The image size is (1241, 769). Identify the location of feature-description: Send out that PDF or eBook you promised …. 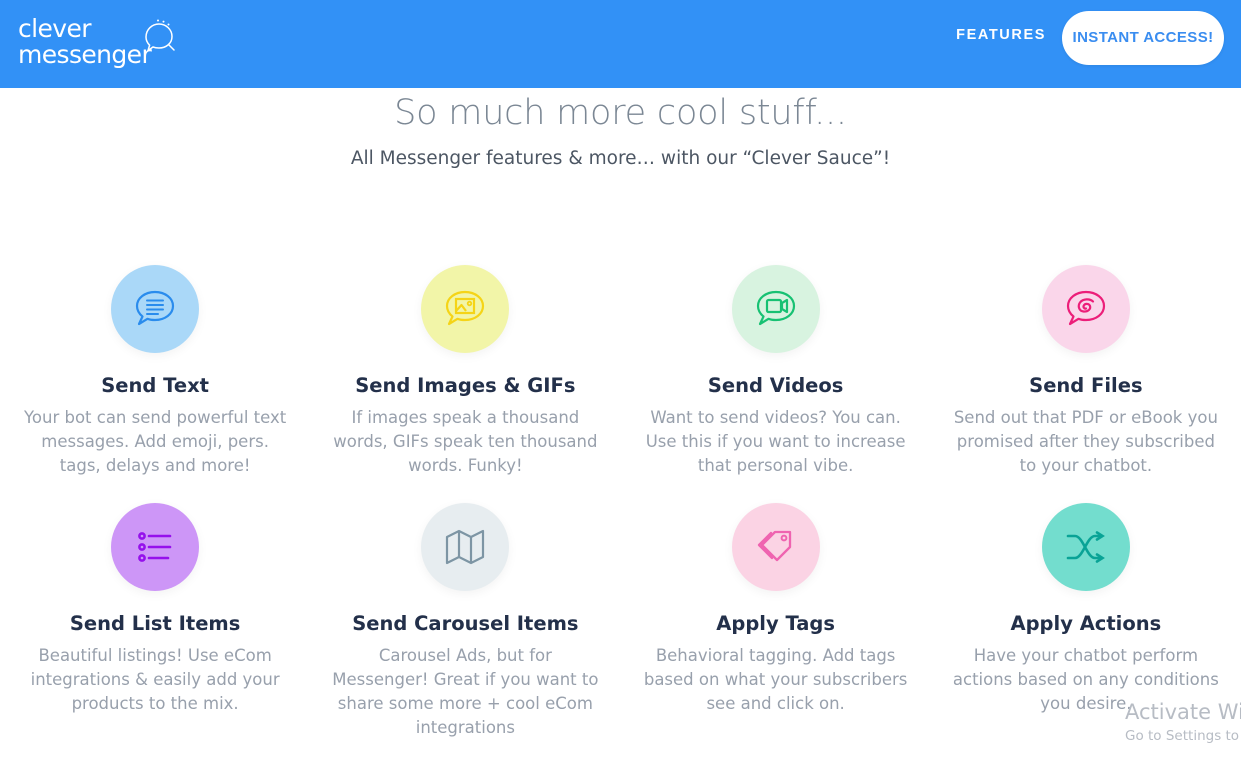
(1085, 441).